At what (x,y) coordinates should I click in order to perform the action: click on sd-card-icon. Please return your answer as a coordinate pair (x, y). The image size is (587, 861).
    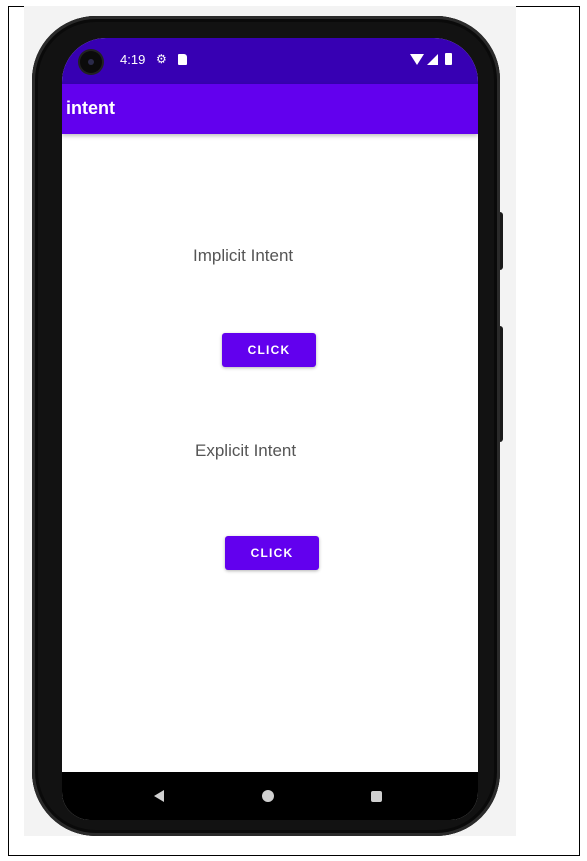
    Looking at the image, I should click on (182, 59).